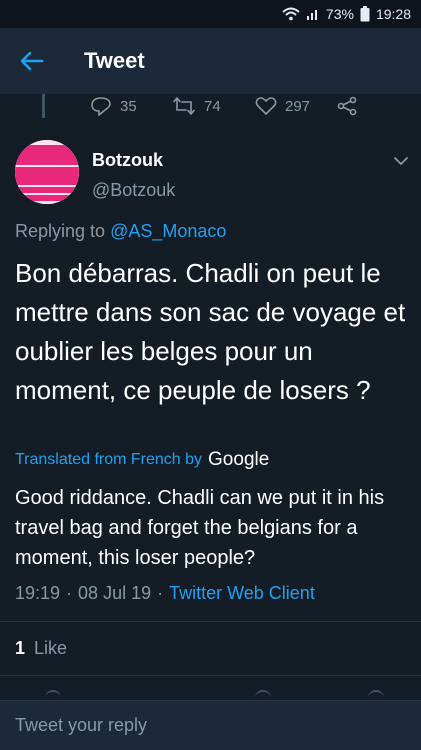 This screenshot has height=750, width=421. Describe the element at coordinates (165, 593) in the screenshot. I see `tweet-meta: 19:19 · 08 Jul 19 · Twitter Web Client` at that location.